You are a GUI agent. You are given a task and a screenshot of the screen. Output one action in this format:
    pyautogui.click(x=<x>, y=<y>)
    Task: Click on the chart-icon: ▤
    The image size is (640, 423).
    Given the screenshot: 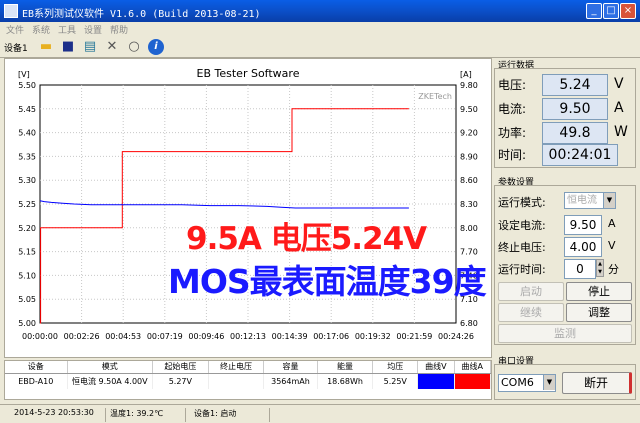 What is the action you would take?
    pyautogui.click(x=90, y=47)
    